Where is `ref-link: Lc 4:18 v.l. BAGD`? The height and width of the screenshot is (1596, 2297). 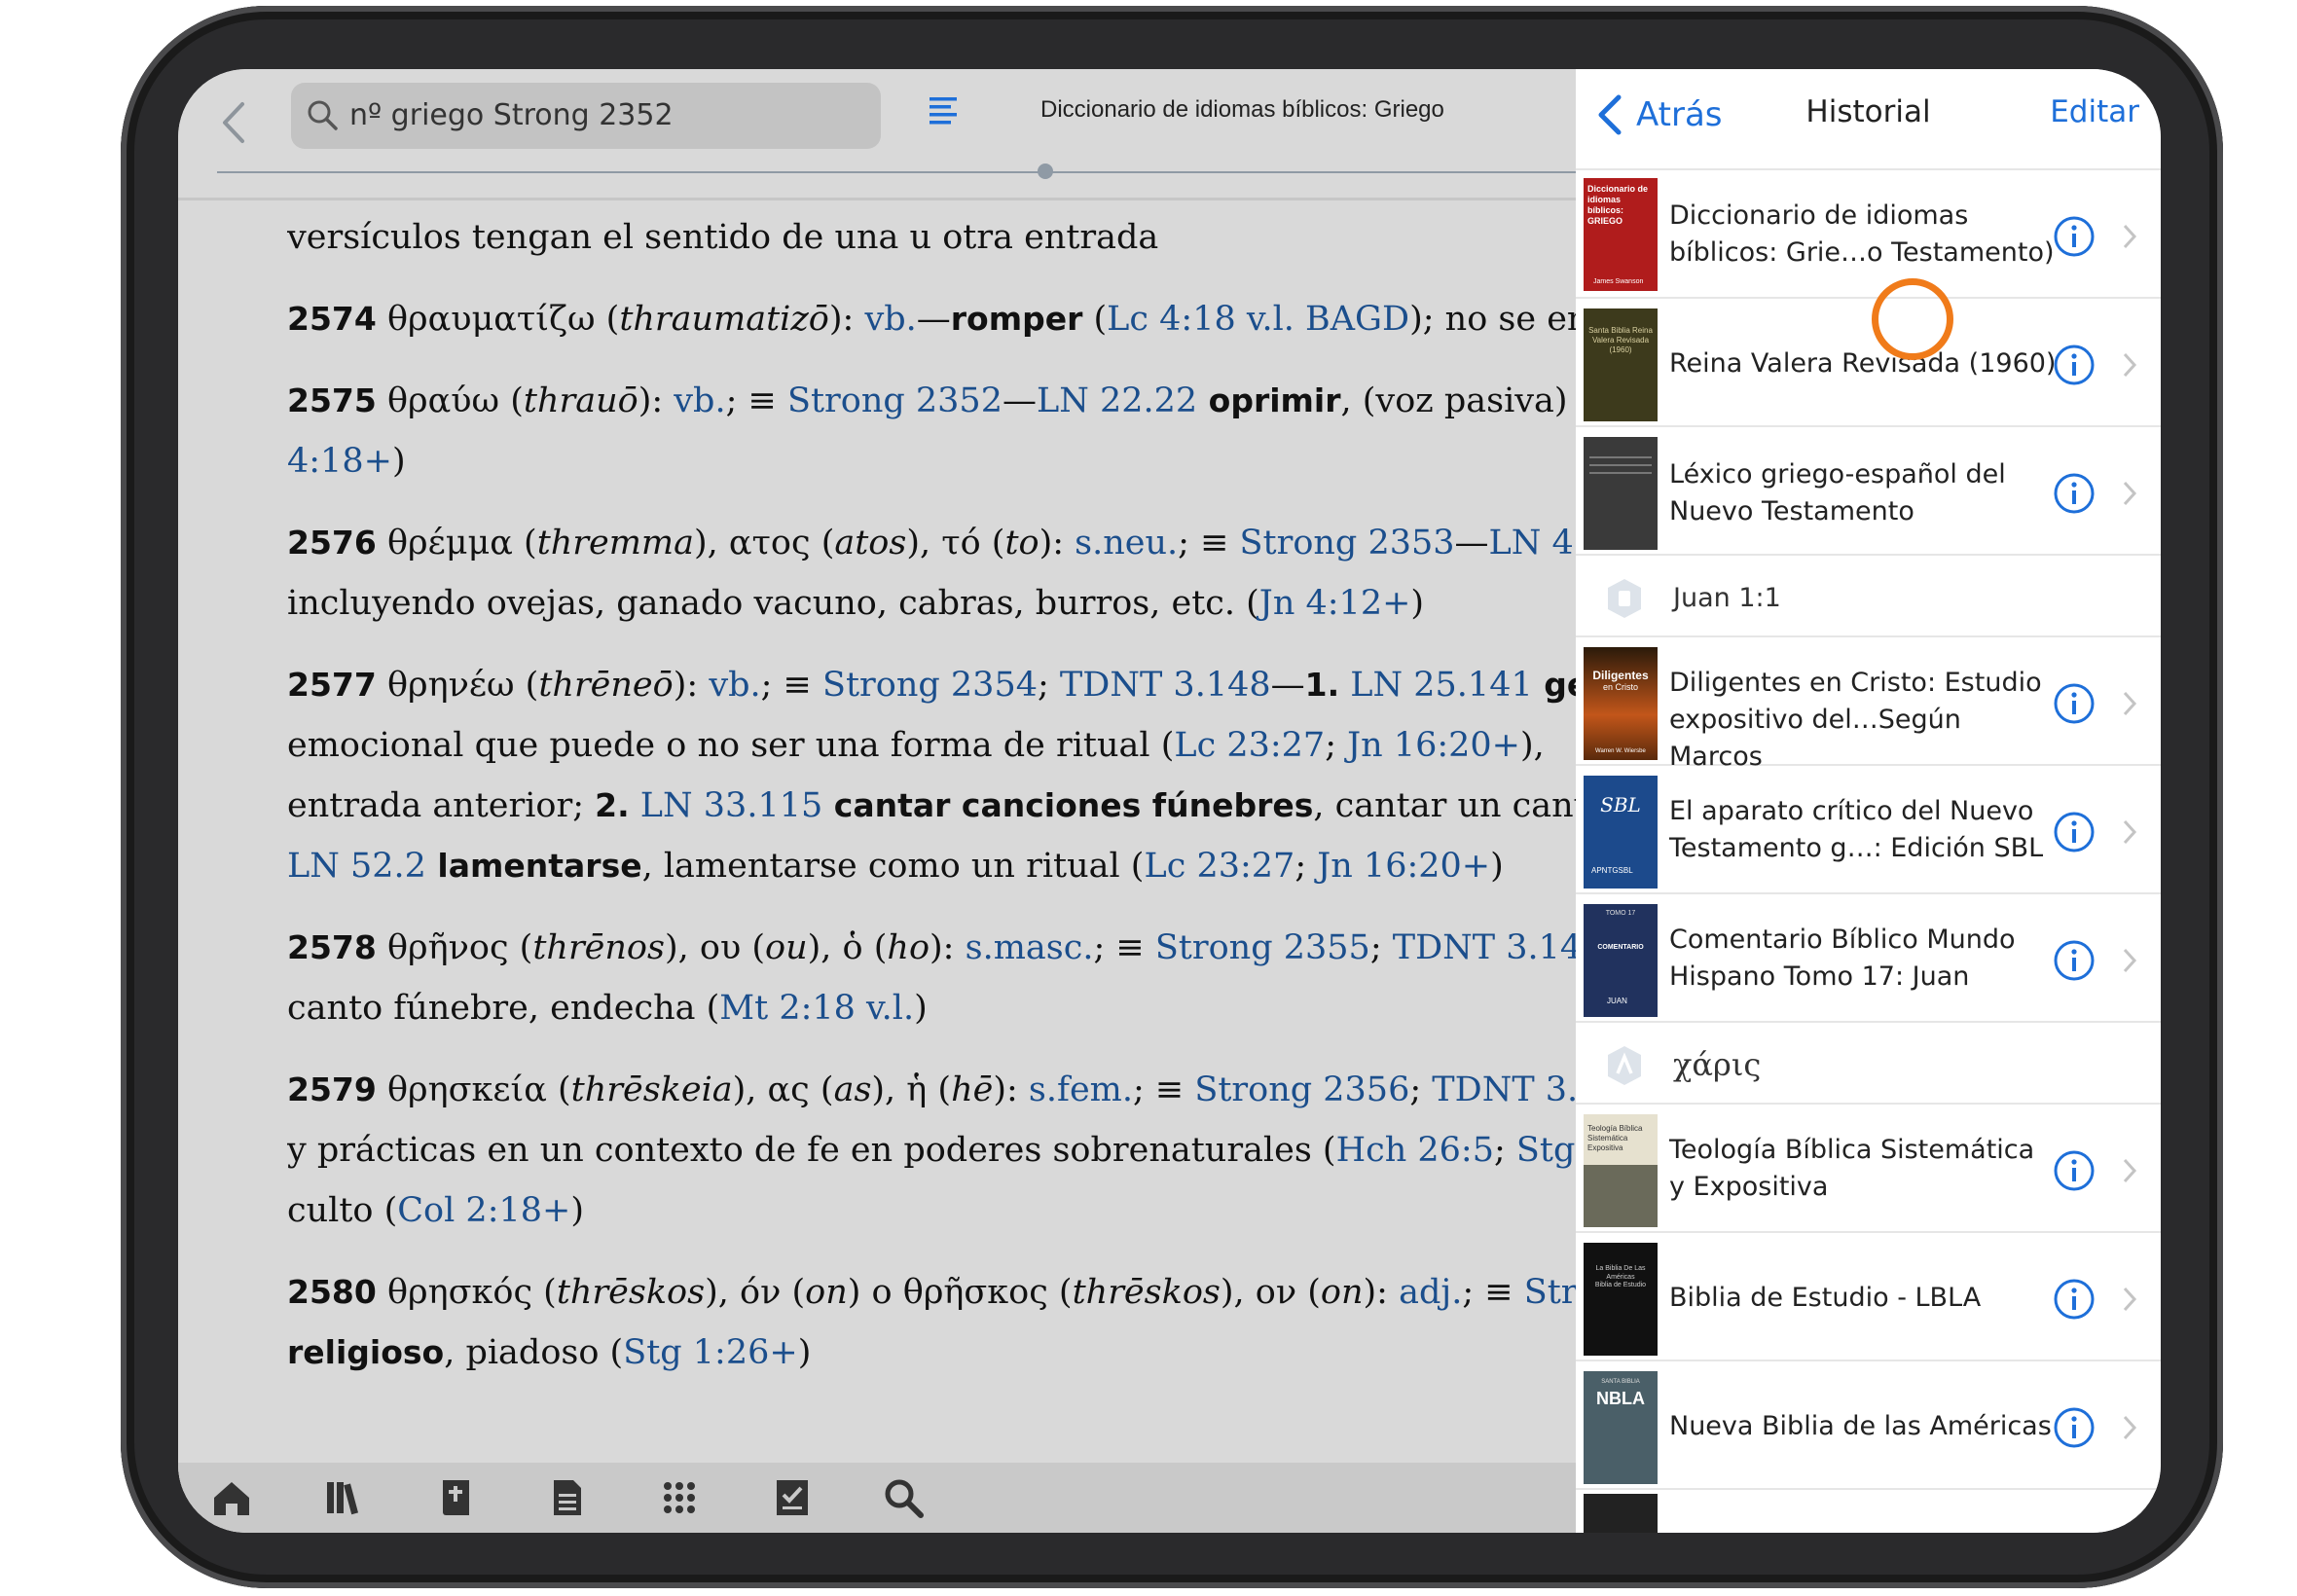
ref-link: Lc 4:18 v.l. BAGD is located at coordinates (1258, 319).